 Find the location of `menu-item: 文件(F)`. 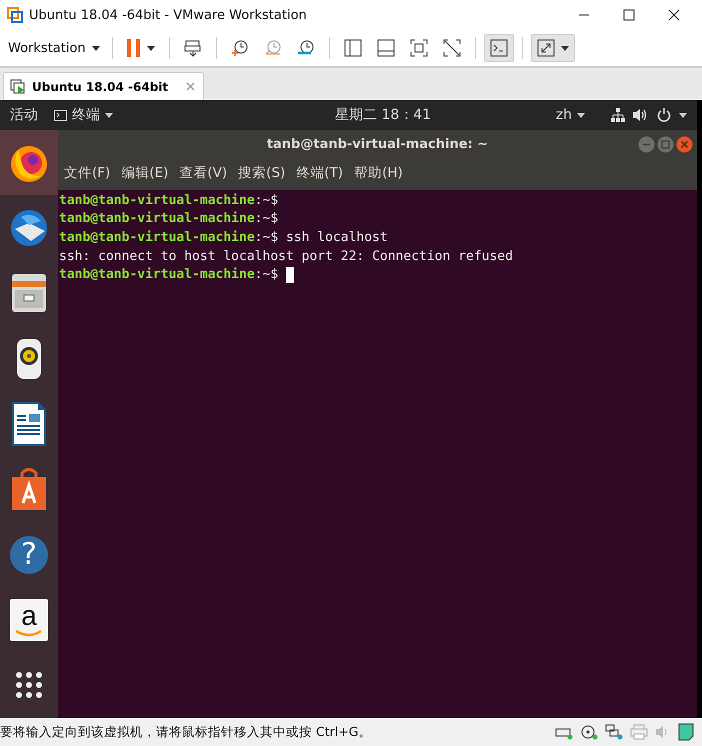

menu-item: 文件(F) is located at coordinates (87, 173).